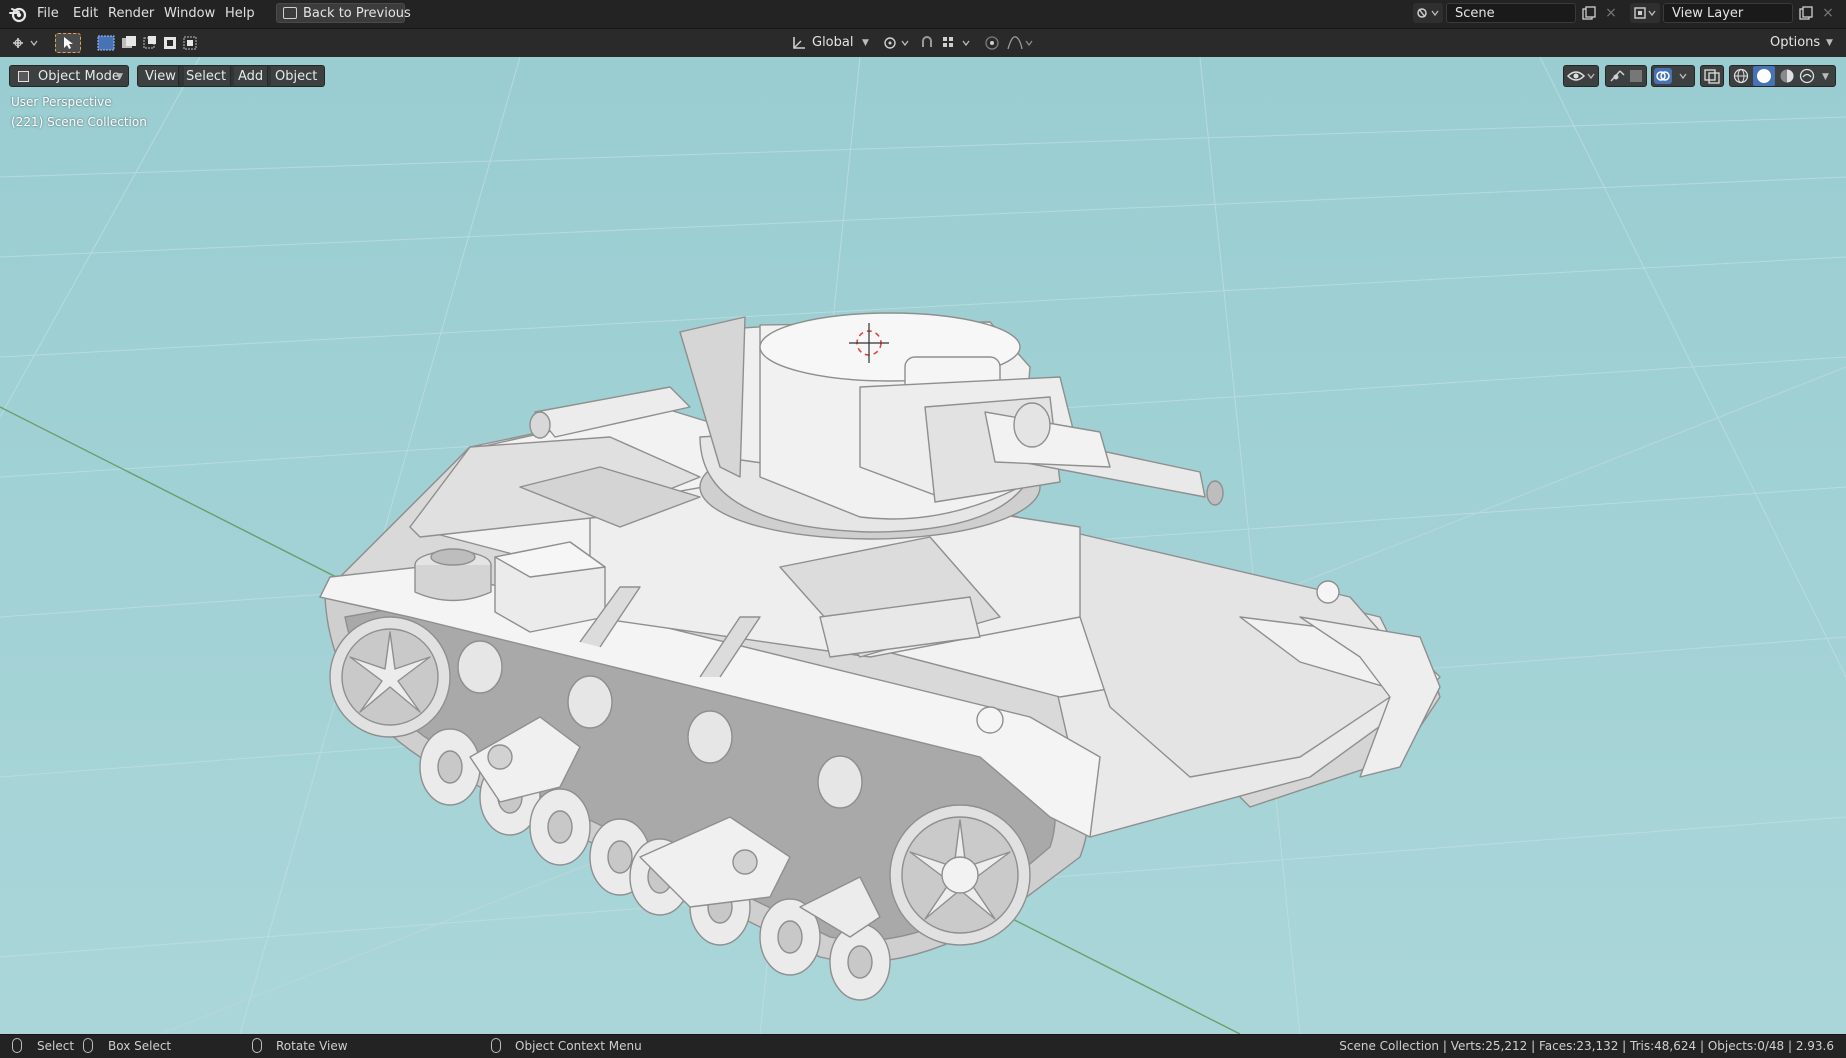 The image size is (1846, 1058). What do you see at coordinates (1795, 42) in the screenshot?
I see `options-label: Options` at bounding box center [1795, 42].